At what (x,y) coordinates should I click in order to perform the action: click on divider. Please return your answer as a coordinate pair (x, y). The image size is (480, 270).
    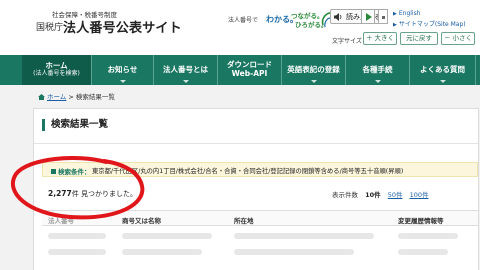
    Looking at the image, I should click on (256, 143).